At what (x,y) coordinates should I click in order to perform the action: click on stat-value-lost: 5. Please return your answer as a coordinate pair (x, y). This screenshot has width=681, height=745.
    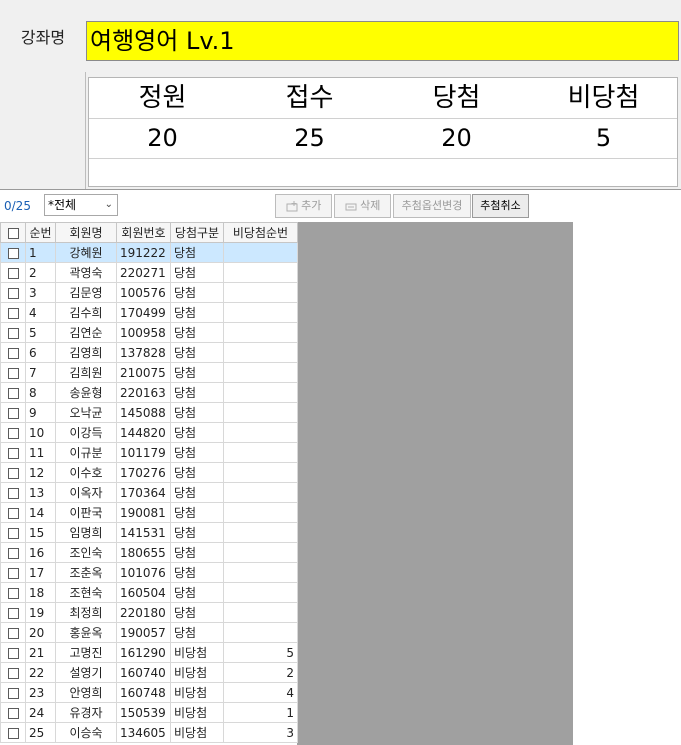
    Looking at the image, I should click on (603, 138).